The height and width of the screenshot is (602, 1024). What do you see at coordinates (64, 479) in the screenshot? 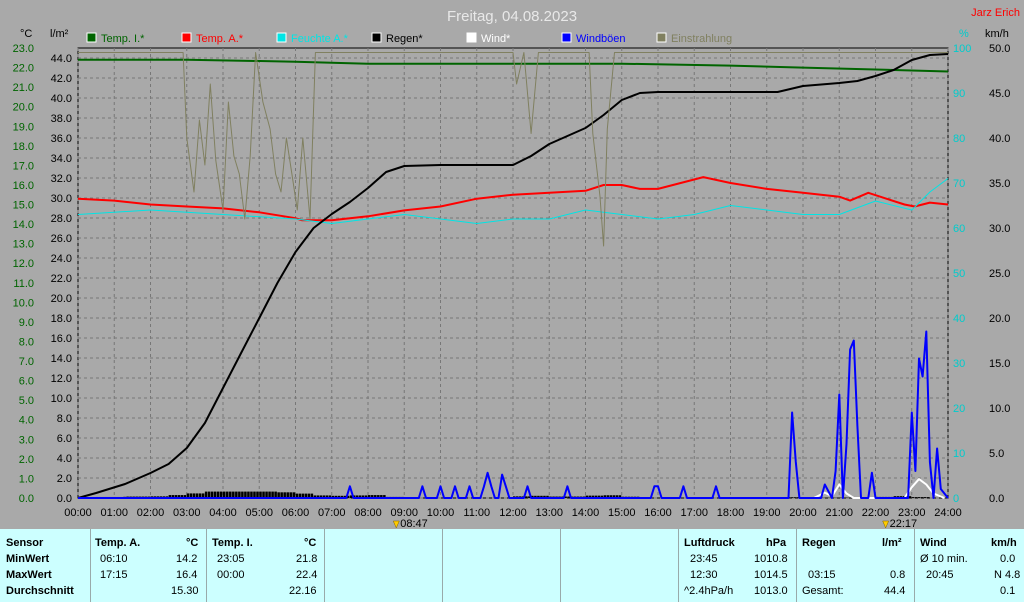
I see `rain-tick-label: 2.0` at bounding box center [64, 479].